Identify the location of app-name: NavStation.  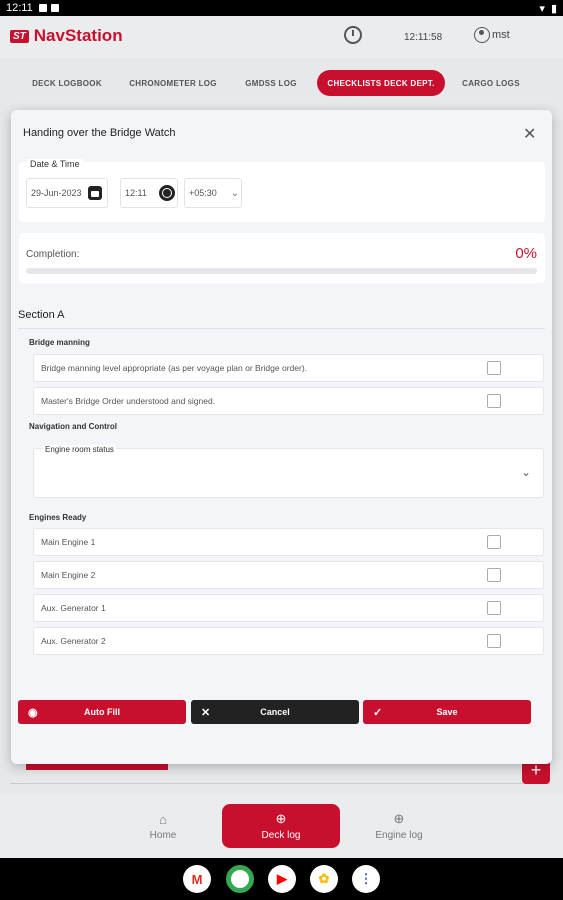
(78, 35).